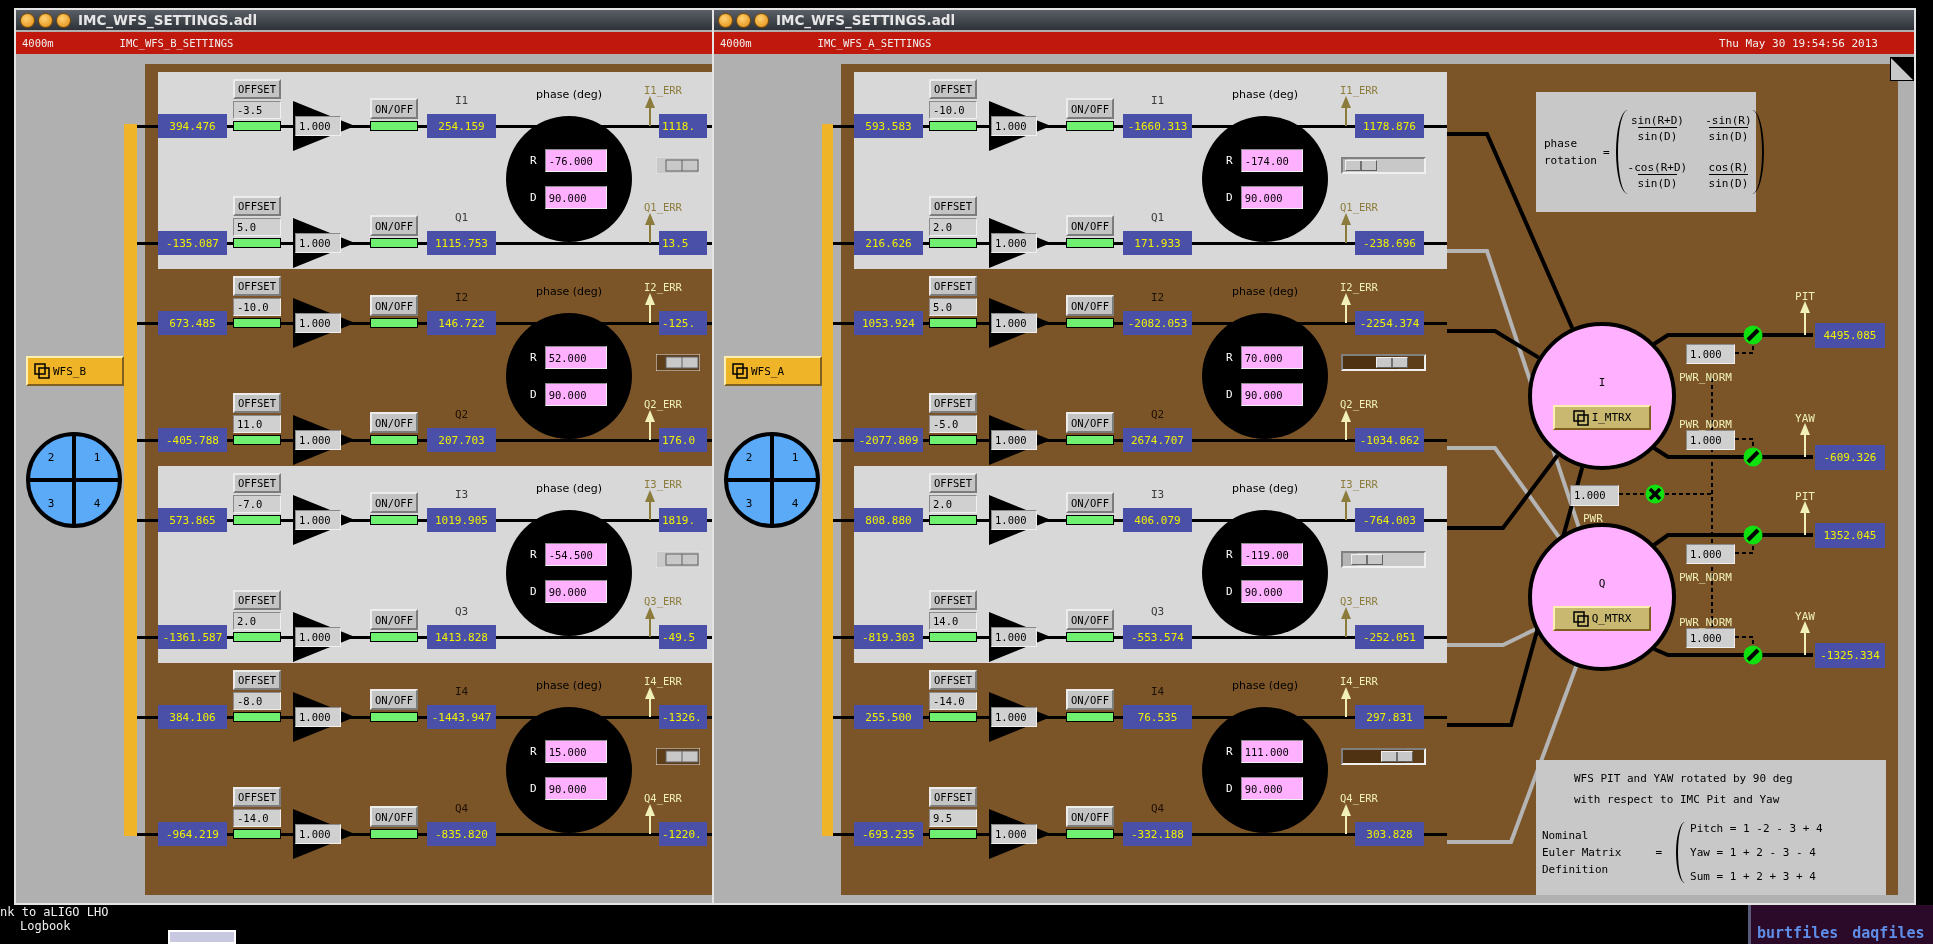 The width and height of the screenshot is (1933, 944). What do you see at coordinates (257, 110) in the screenshot?
I see `offset-field: -3.5` at bounding box center [257, 110].